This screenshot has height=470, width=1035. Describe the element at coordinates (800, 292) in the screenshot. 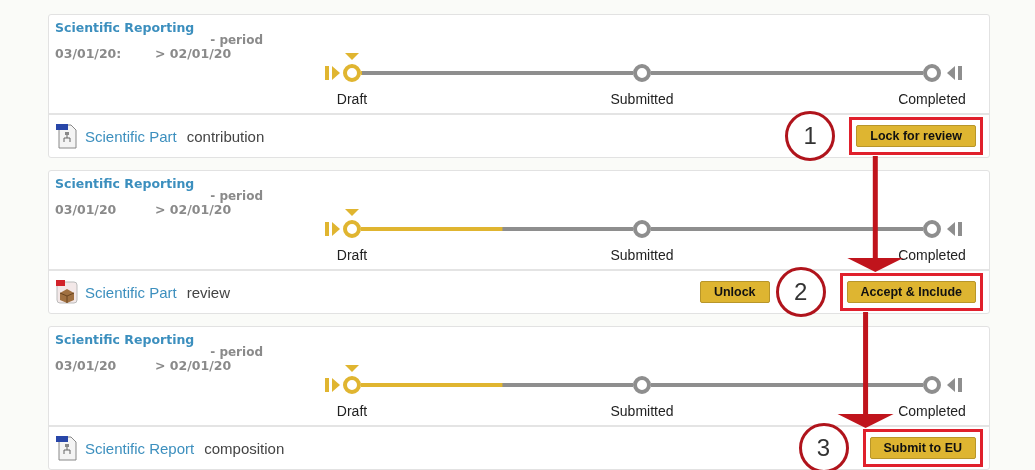

I see `step-number-badge: 2` at that location.